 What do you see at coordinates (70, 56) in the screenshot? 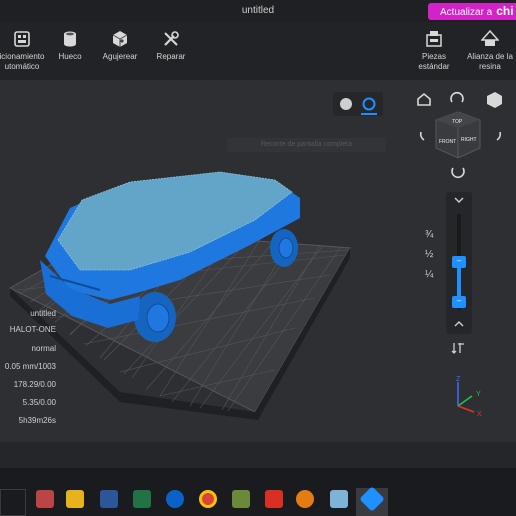
I see `hollow-label: Hueco` at bounding box center [70, 56].